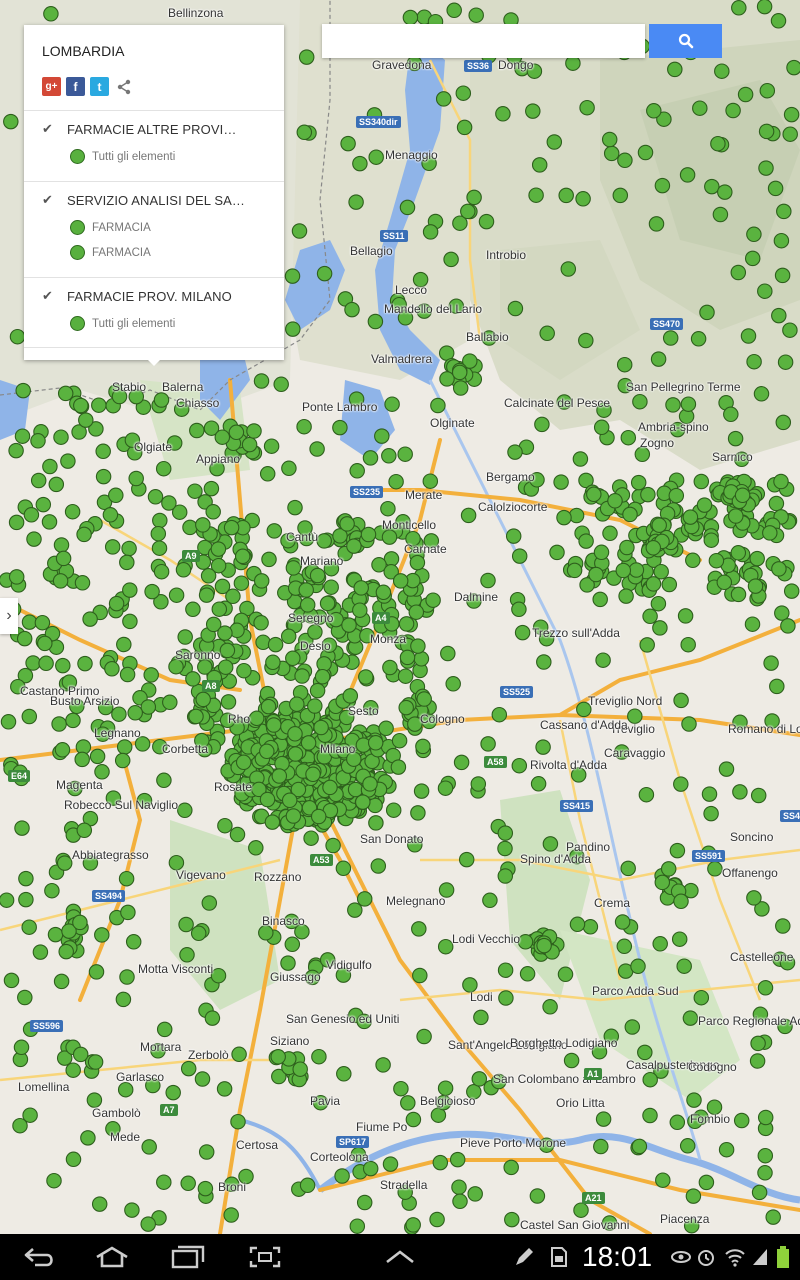  I want to click on checkbox-checked-icon: ✔, so click(49, 199).